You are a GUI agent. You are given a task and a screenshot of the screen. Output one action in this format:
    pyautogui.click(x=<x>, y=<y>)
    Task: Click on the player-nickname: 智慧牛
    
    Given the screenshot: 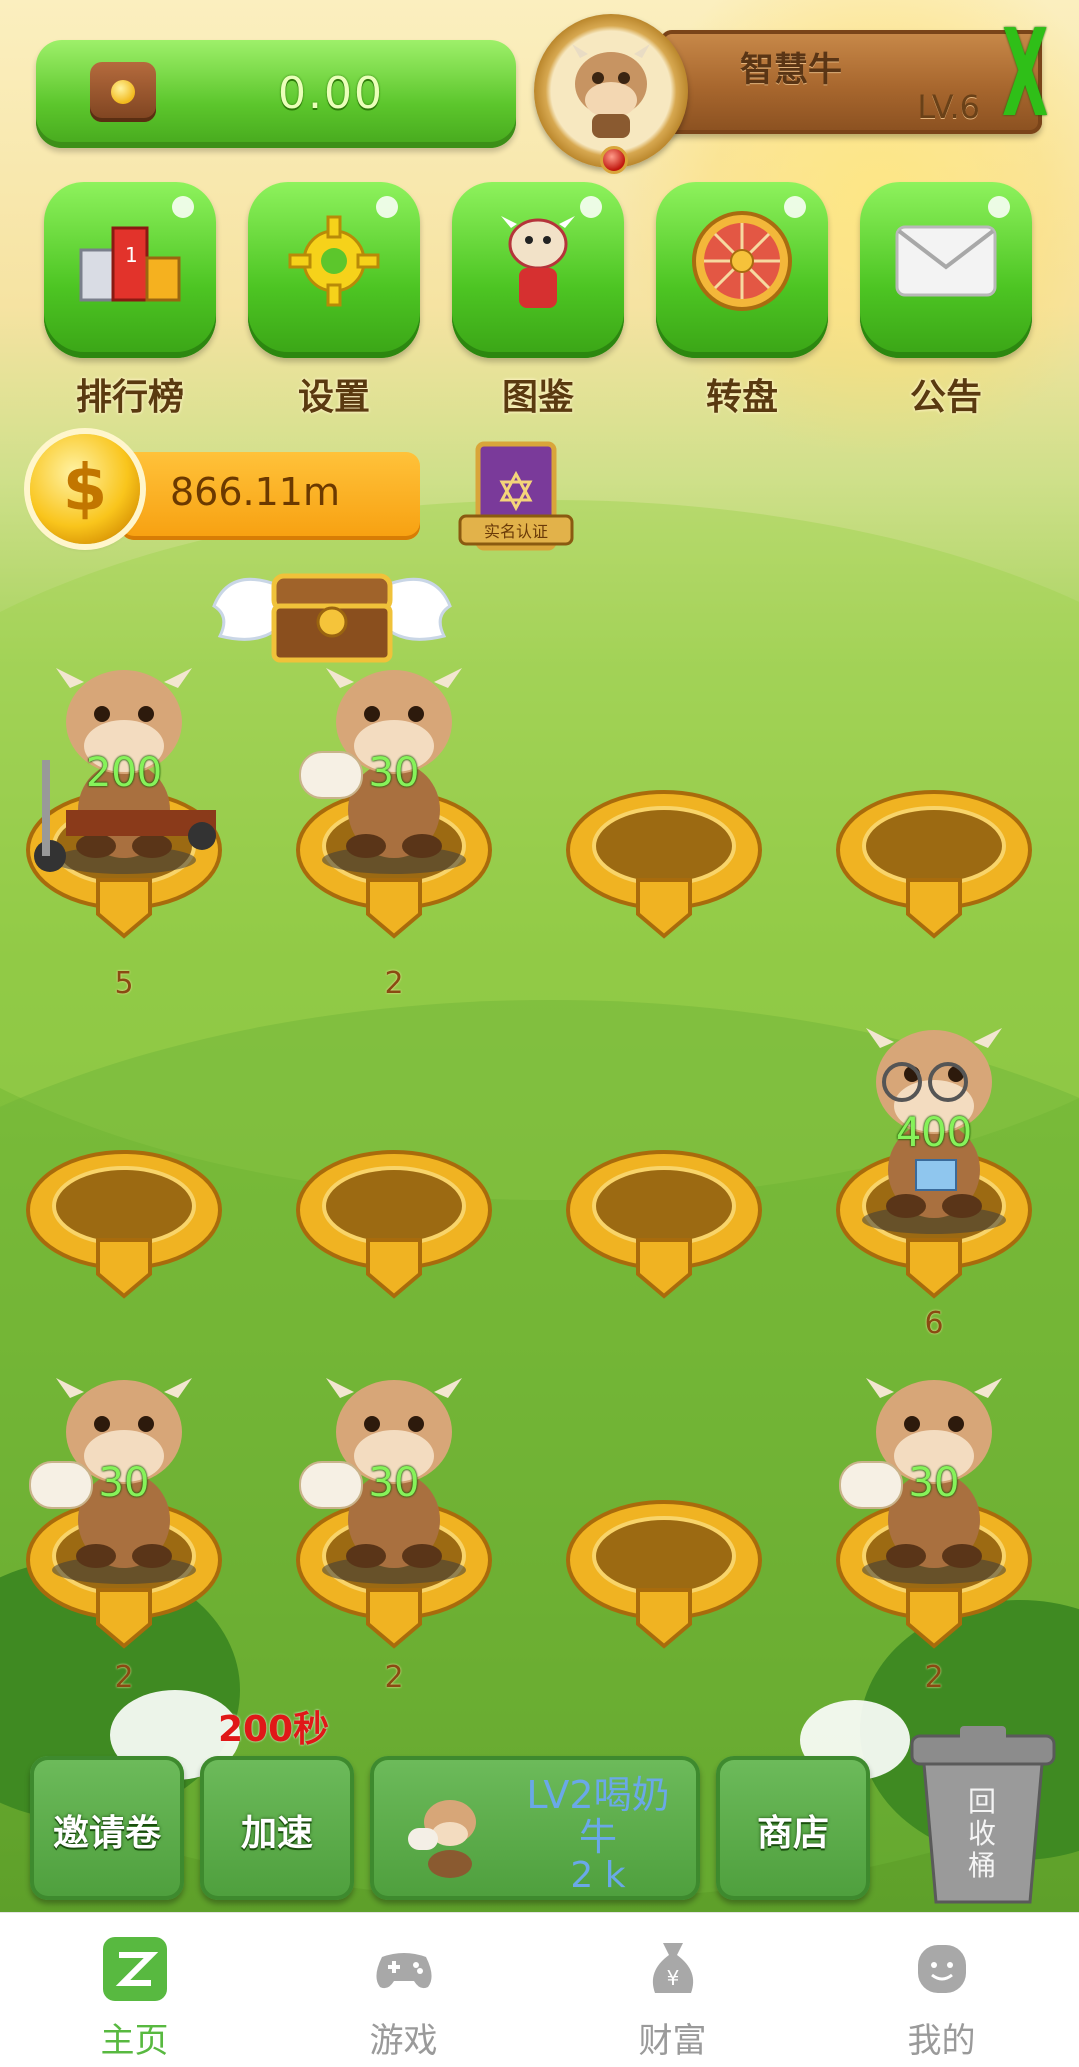 What is the action you would take?
    pyautogui.click(x=791, y=70)
    